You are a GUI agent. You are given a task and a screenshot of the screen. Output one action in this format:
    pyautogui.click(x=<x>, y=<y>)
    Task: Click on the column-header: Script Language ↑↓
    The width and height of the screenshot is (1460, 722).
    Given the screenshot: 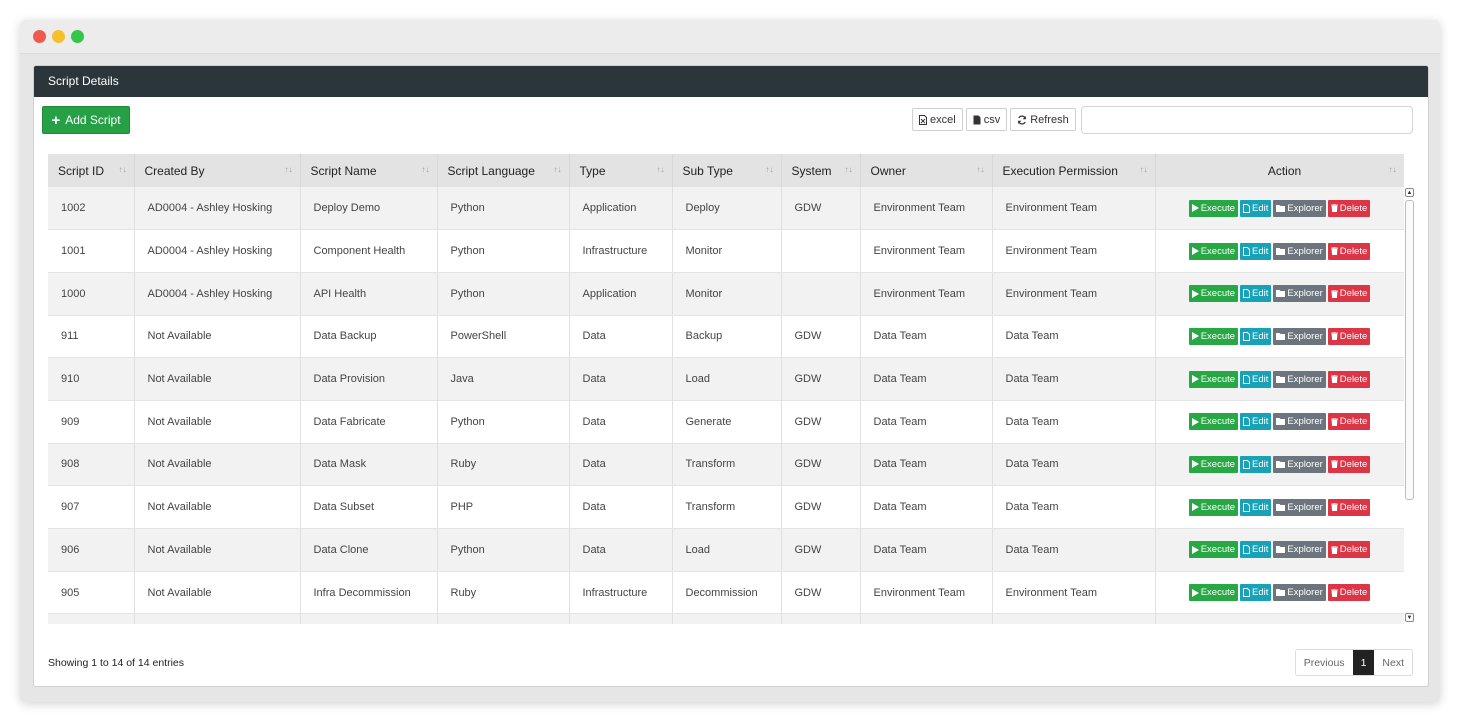 What is the action you would take?
    pyautogui.click(x=503, y=170)
    